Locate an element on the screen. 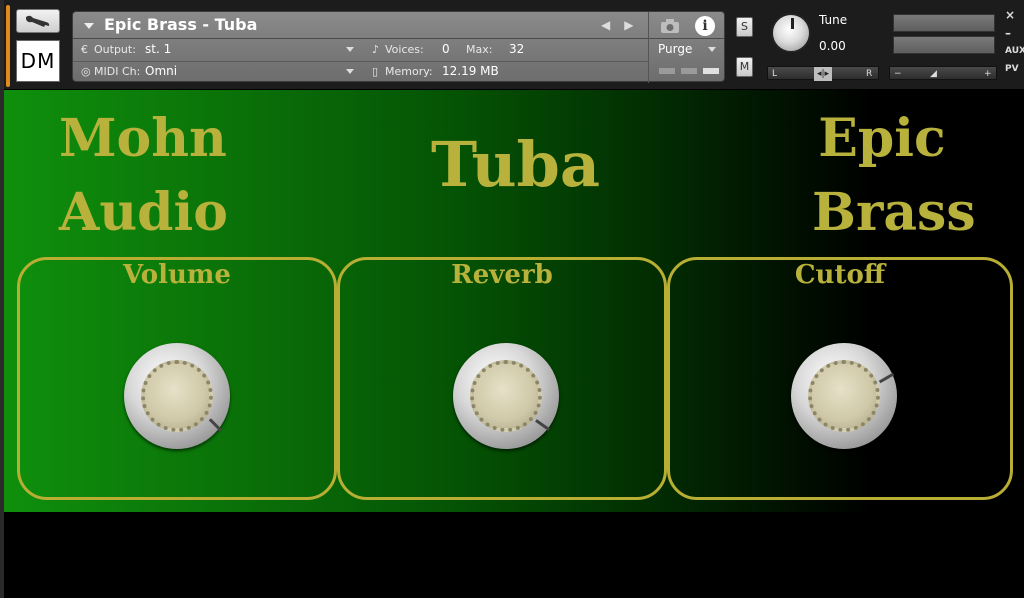 The height and width of the screenshot is (598, 1024). reverb-control-panel: Reverb is located at coordinates (502, 378).